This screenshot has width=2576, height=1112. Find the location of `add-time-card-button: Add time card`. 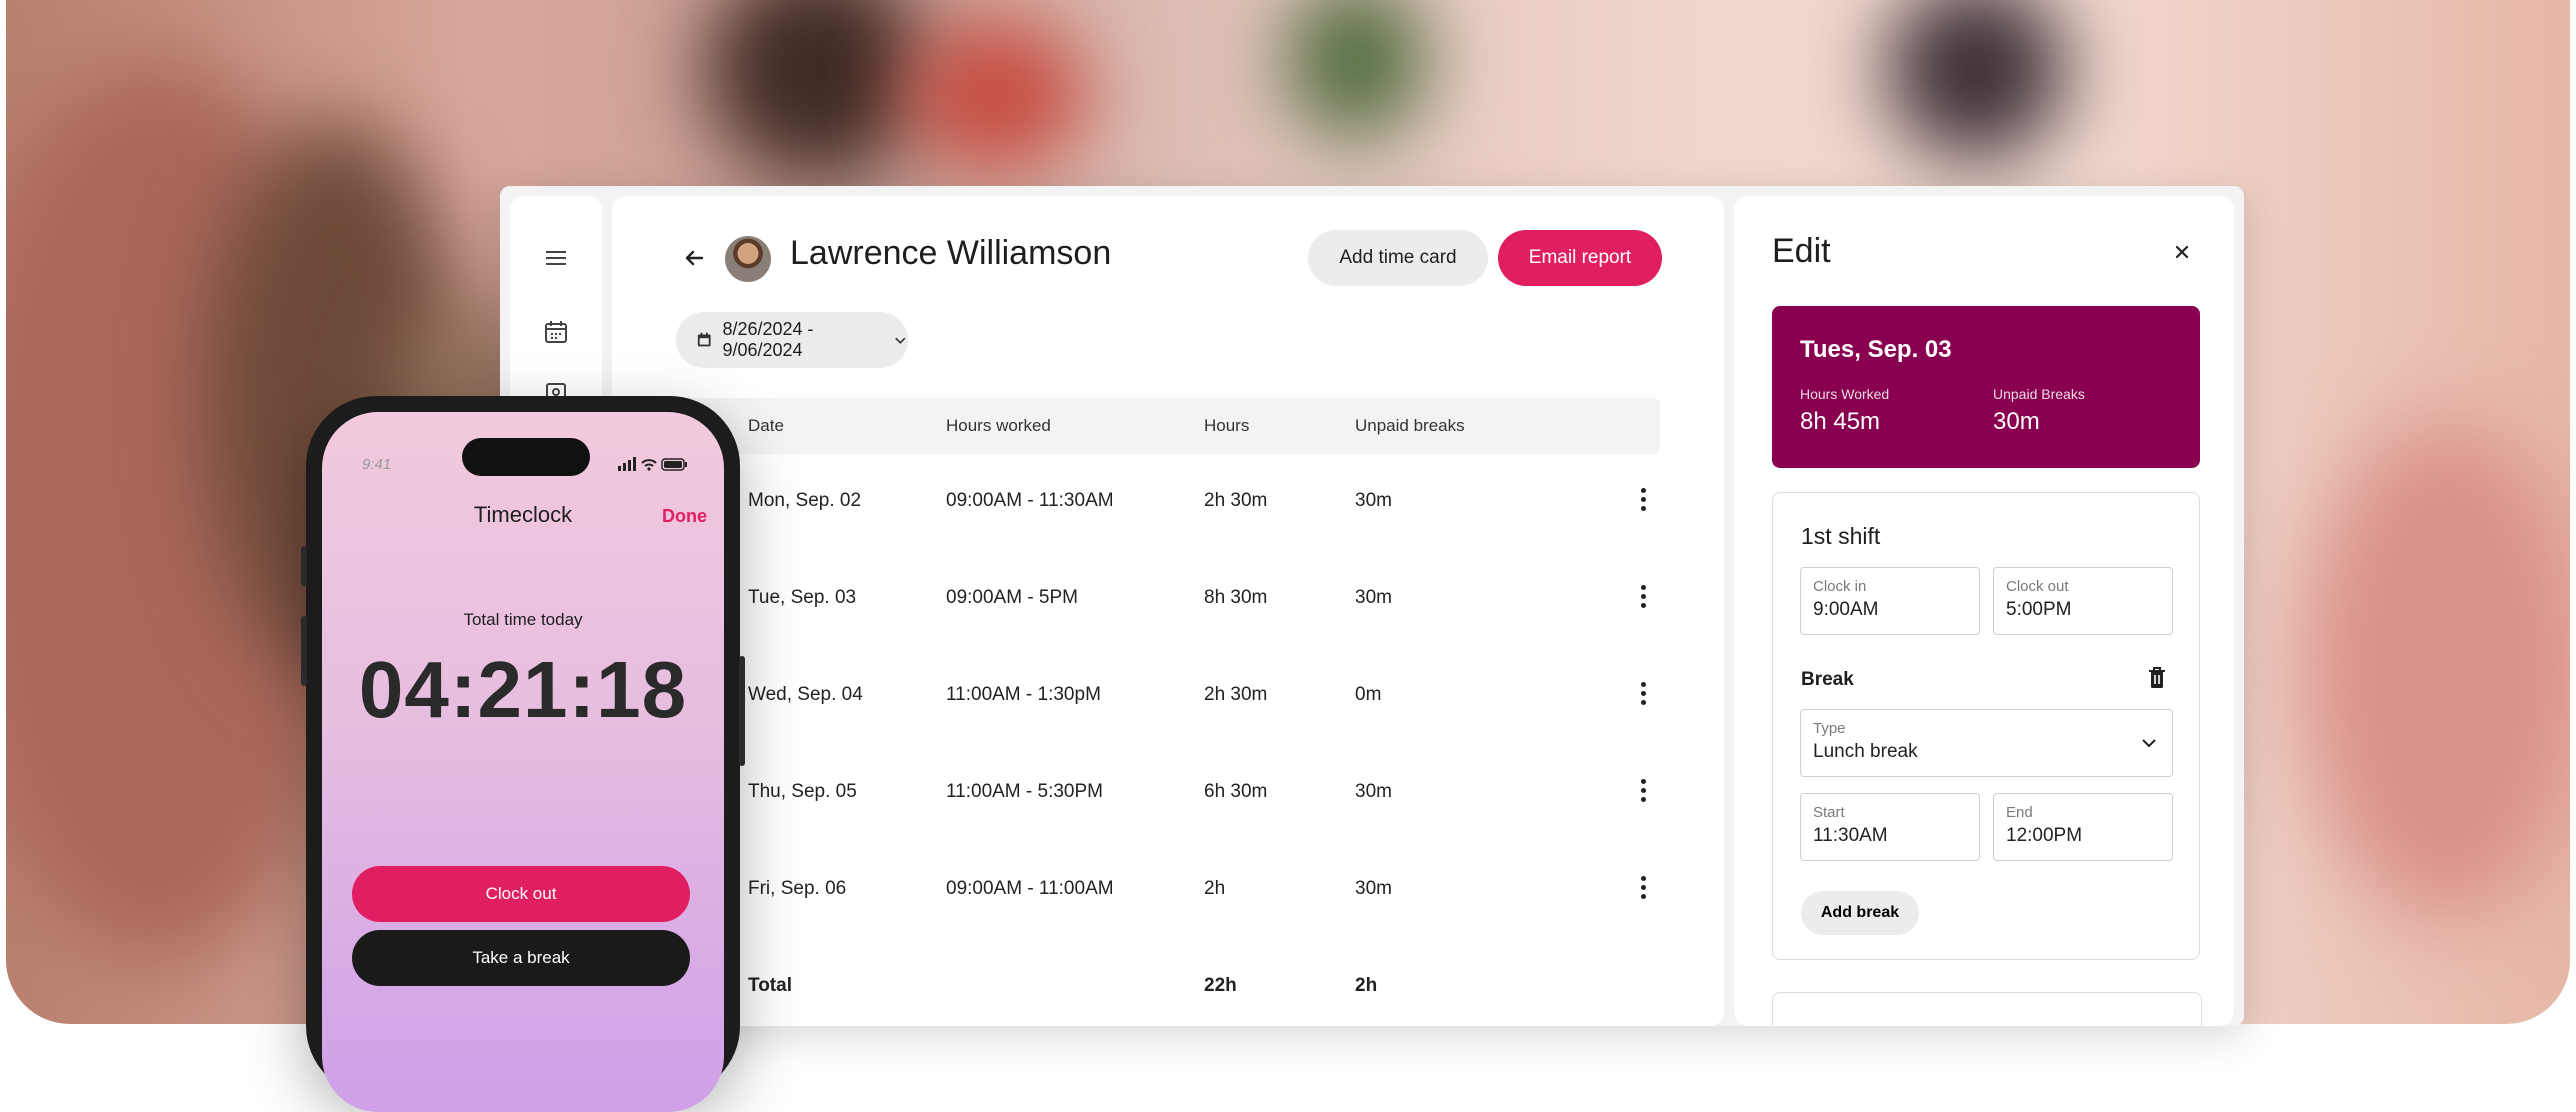

add-time-card-button: Add time card is located at coordinates (1398, 258).